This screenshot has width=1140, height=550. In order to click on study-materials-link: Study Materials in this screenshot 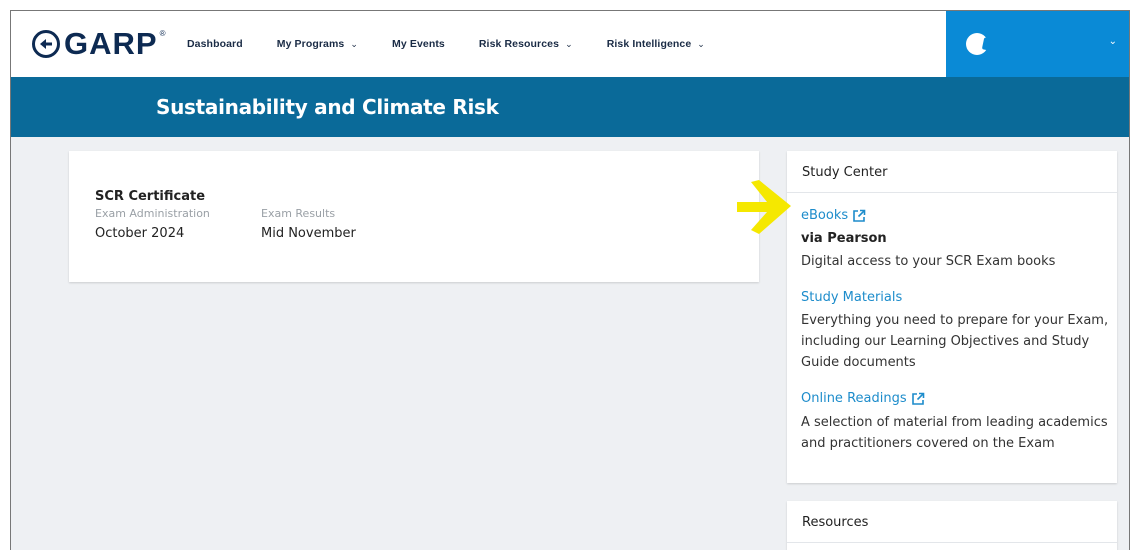, I will do `click(851, 297)`.